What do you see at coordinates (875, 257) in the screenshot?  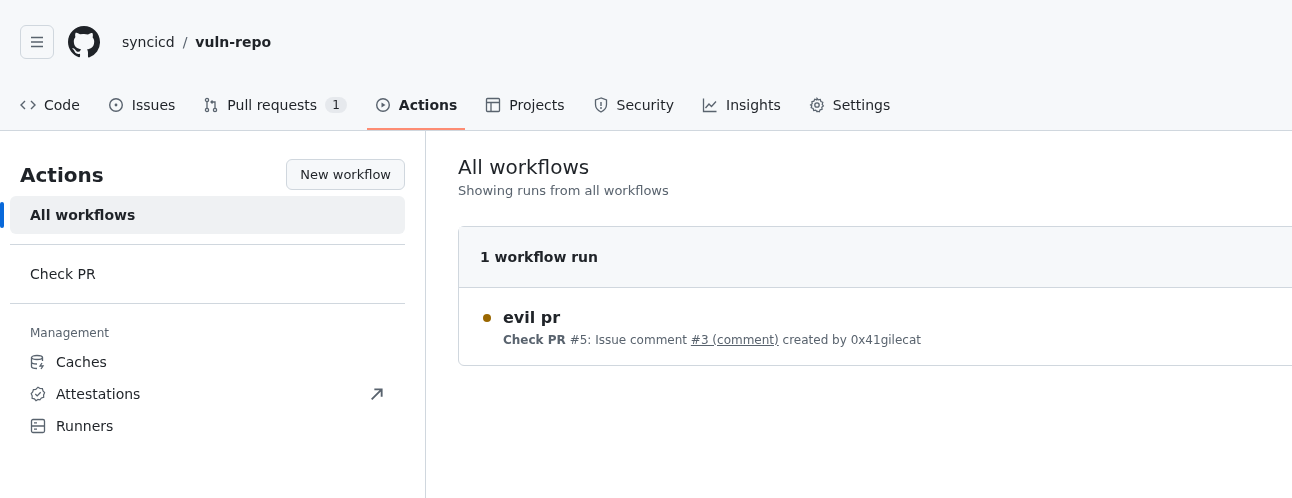 I see `runs-count-header: 1 workflow run` at bounding box center [875, 257].